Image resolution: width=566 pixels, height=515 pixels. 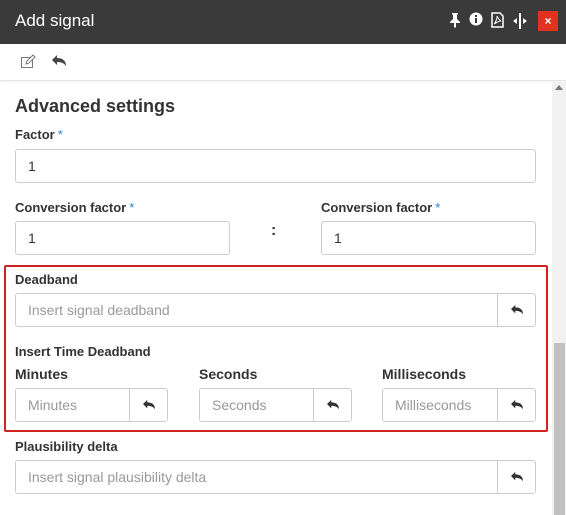 What do you see at coordinates (455, 21) in the screenshot?
I see `pin-icon` at bounding box center [455, 21].